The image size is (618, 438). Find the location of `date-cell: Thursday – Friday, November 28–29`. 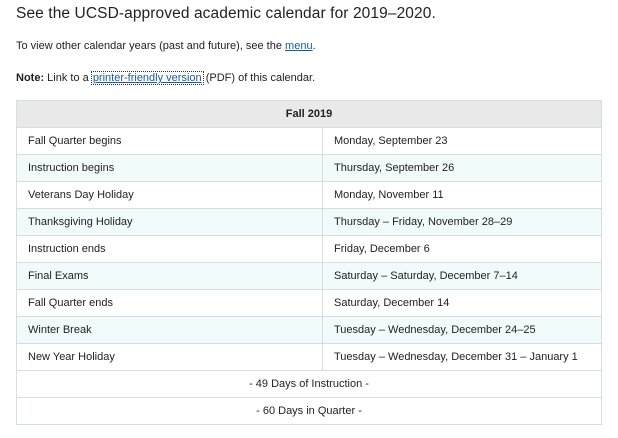

date-cell: Thursday – Friday, November 28–29 is located at coordinates (462, 222).